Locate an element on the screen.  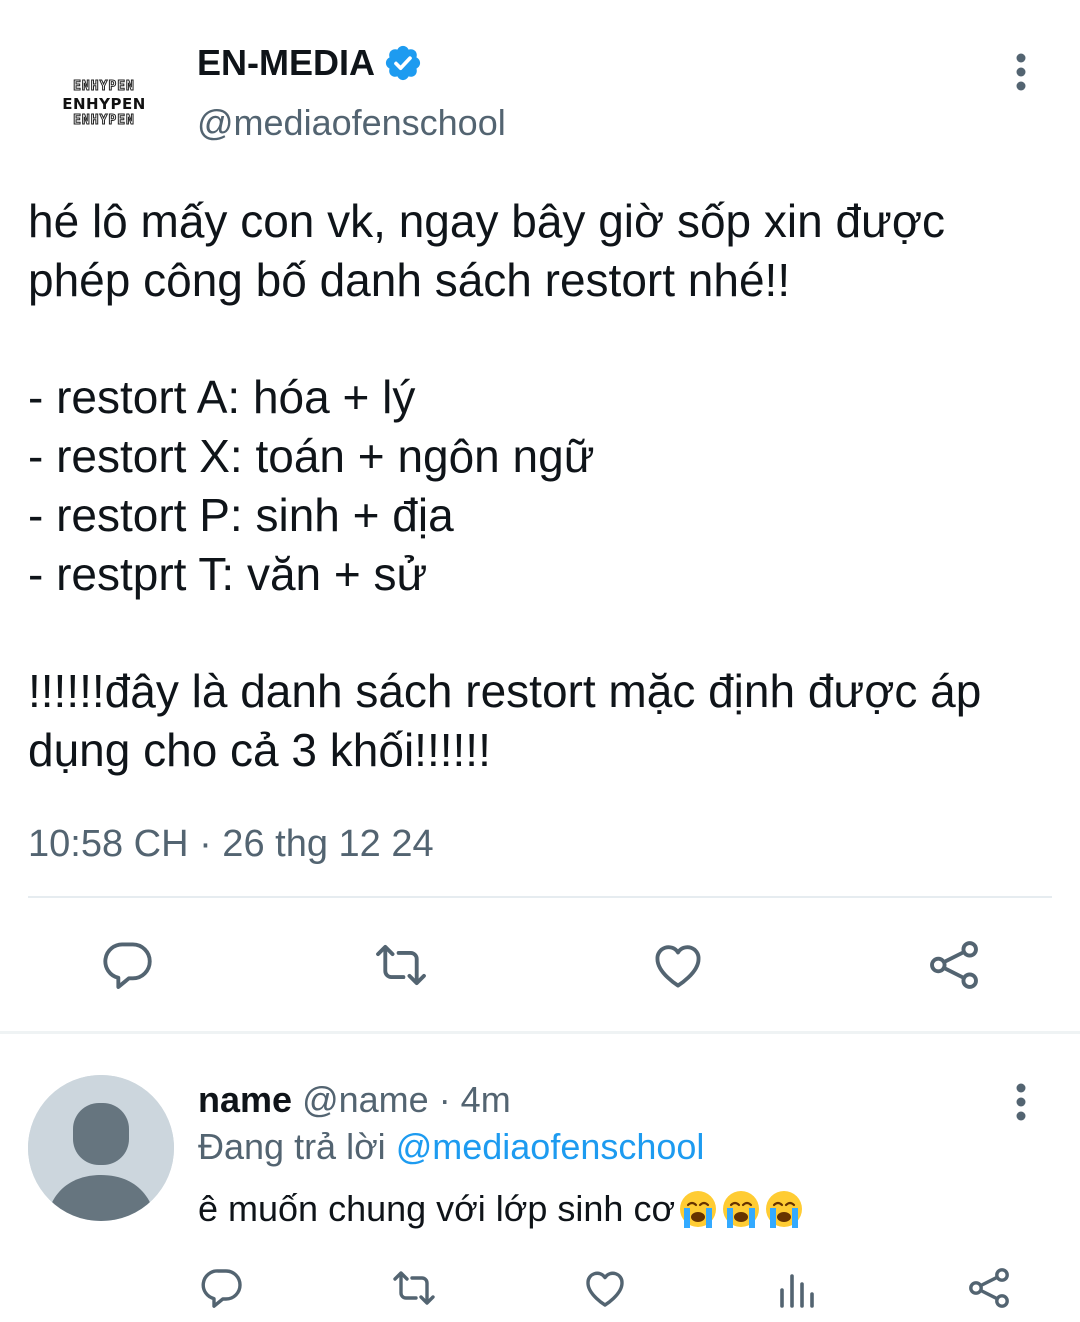
tweet-line: phép công bố danh sách restort nhé!! is located at coordinates (409, 280).